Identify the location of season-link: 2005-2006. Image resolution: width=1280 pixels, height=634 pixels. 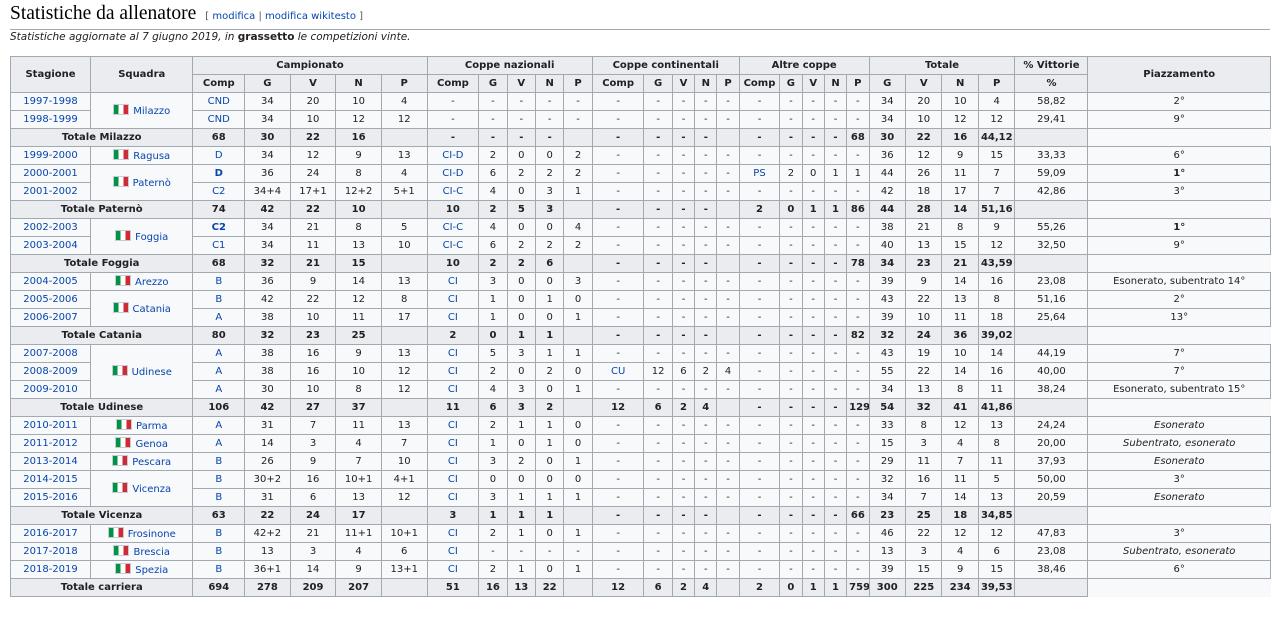
(50, 299).